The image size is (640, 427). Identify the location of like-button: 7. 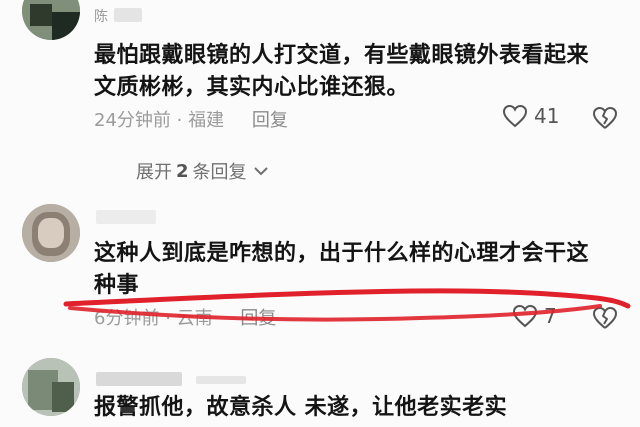
(534, 316).